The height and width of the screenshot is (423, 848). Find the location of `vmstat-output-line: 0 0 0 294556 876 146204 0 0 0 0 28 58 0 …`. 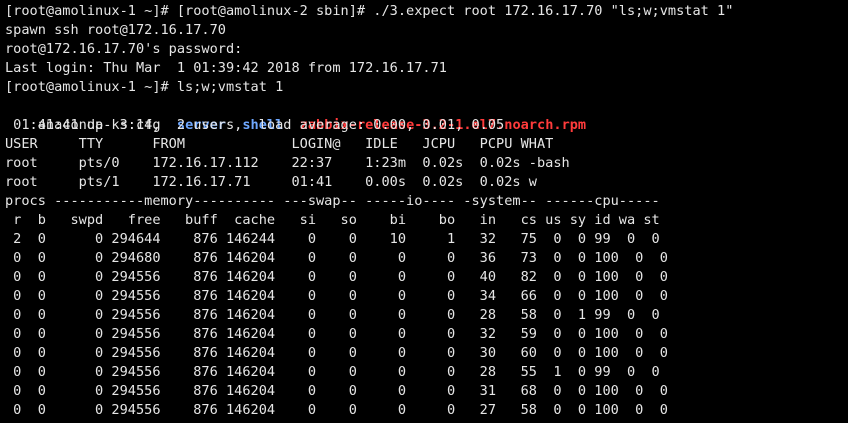

vmstat-output-line: 0 0 0 294556 876 146204 0 0 0 0 28 58 0 … is located at coordinates (332, 315).